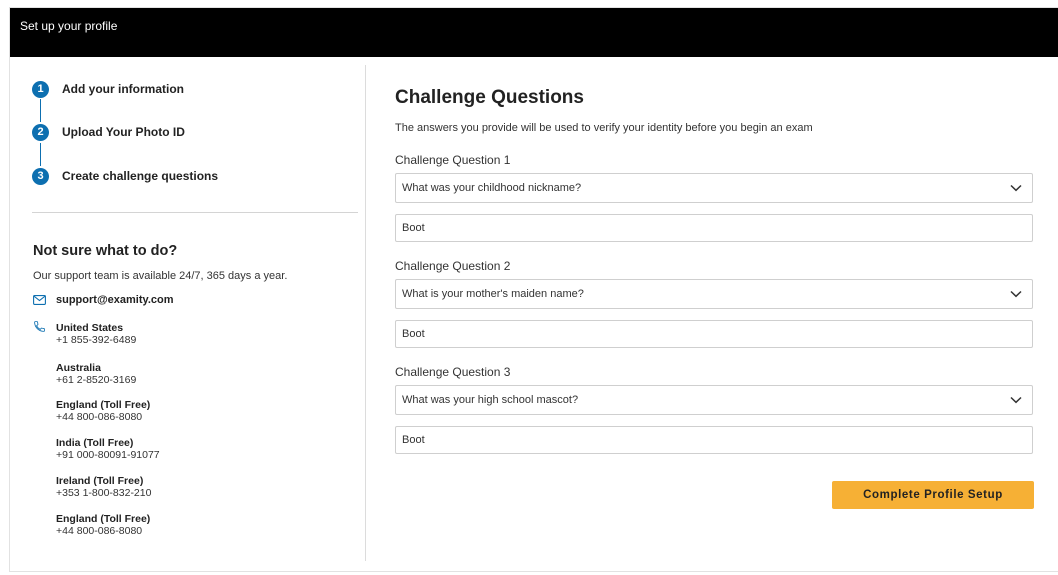 The image size is (1058, 575). I want to click on phone-entry: United States +1 855-392-6489, so click(96, 334).